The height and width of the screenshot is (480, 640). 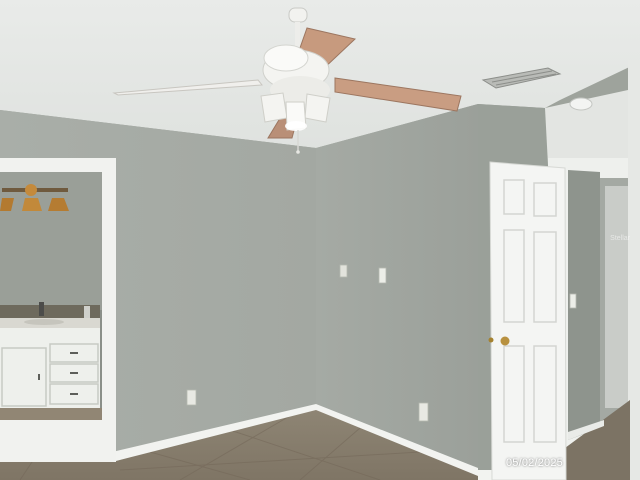 I want to click on hallway-door, so click(x=617, y=297).